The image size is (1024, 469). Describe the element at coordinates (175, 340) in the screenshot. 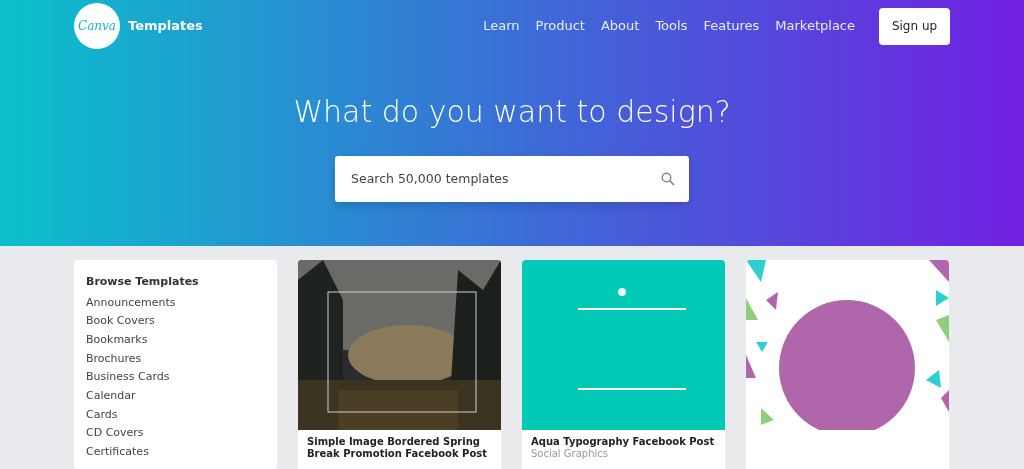

I see `sidebar-link: Bookmarks` at that location.